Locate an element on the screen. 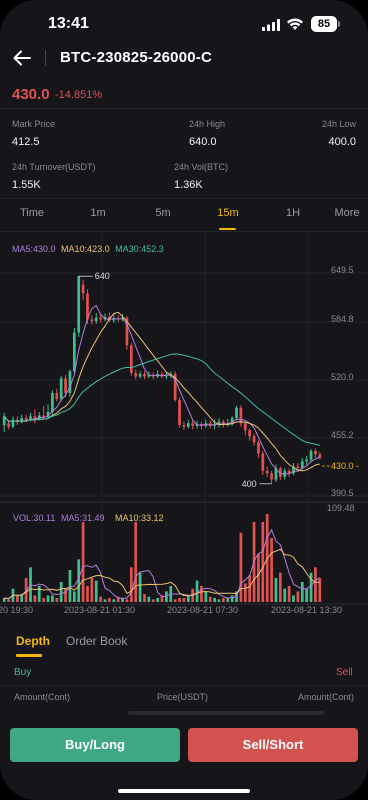  stat-value: 412.5 is located at coordinates (26, 142).